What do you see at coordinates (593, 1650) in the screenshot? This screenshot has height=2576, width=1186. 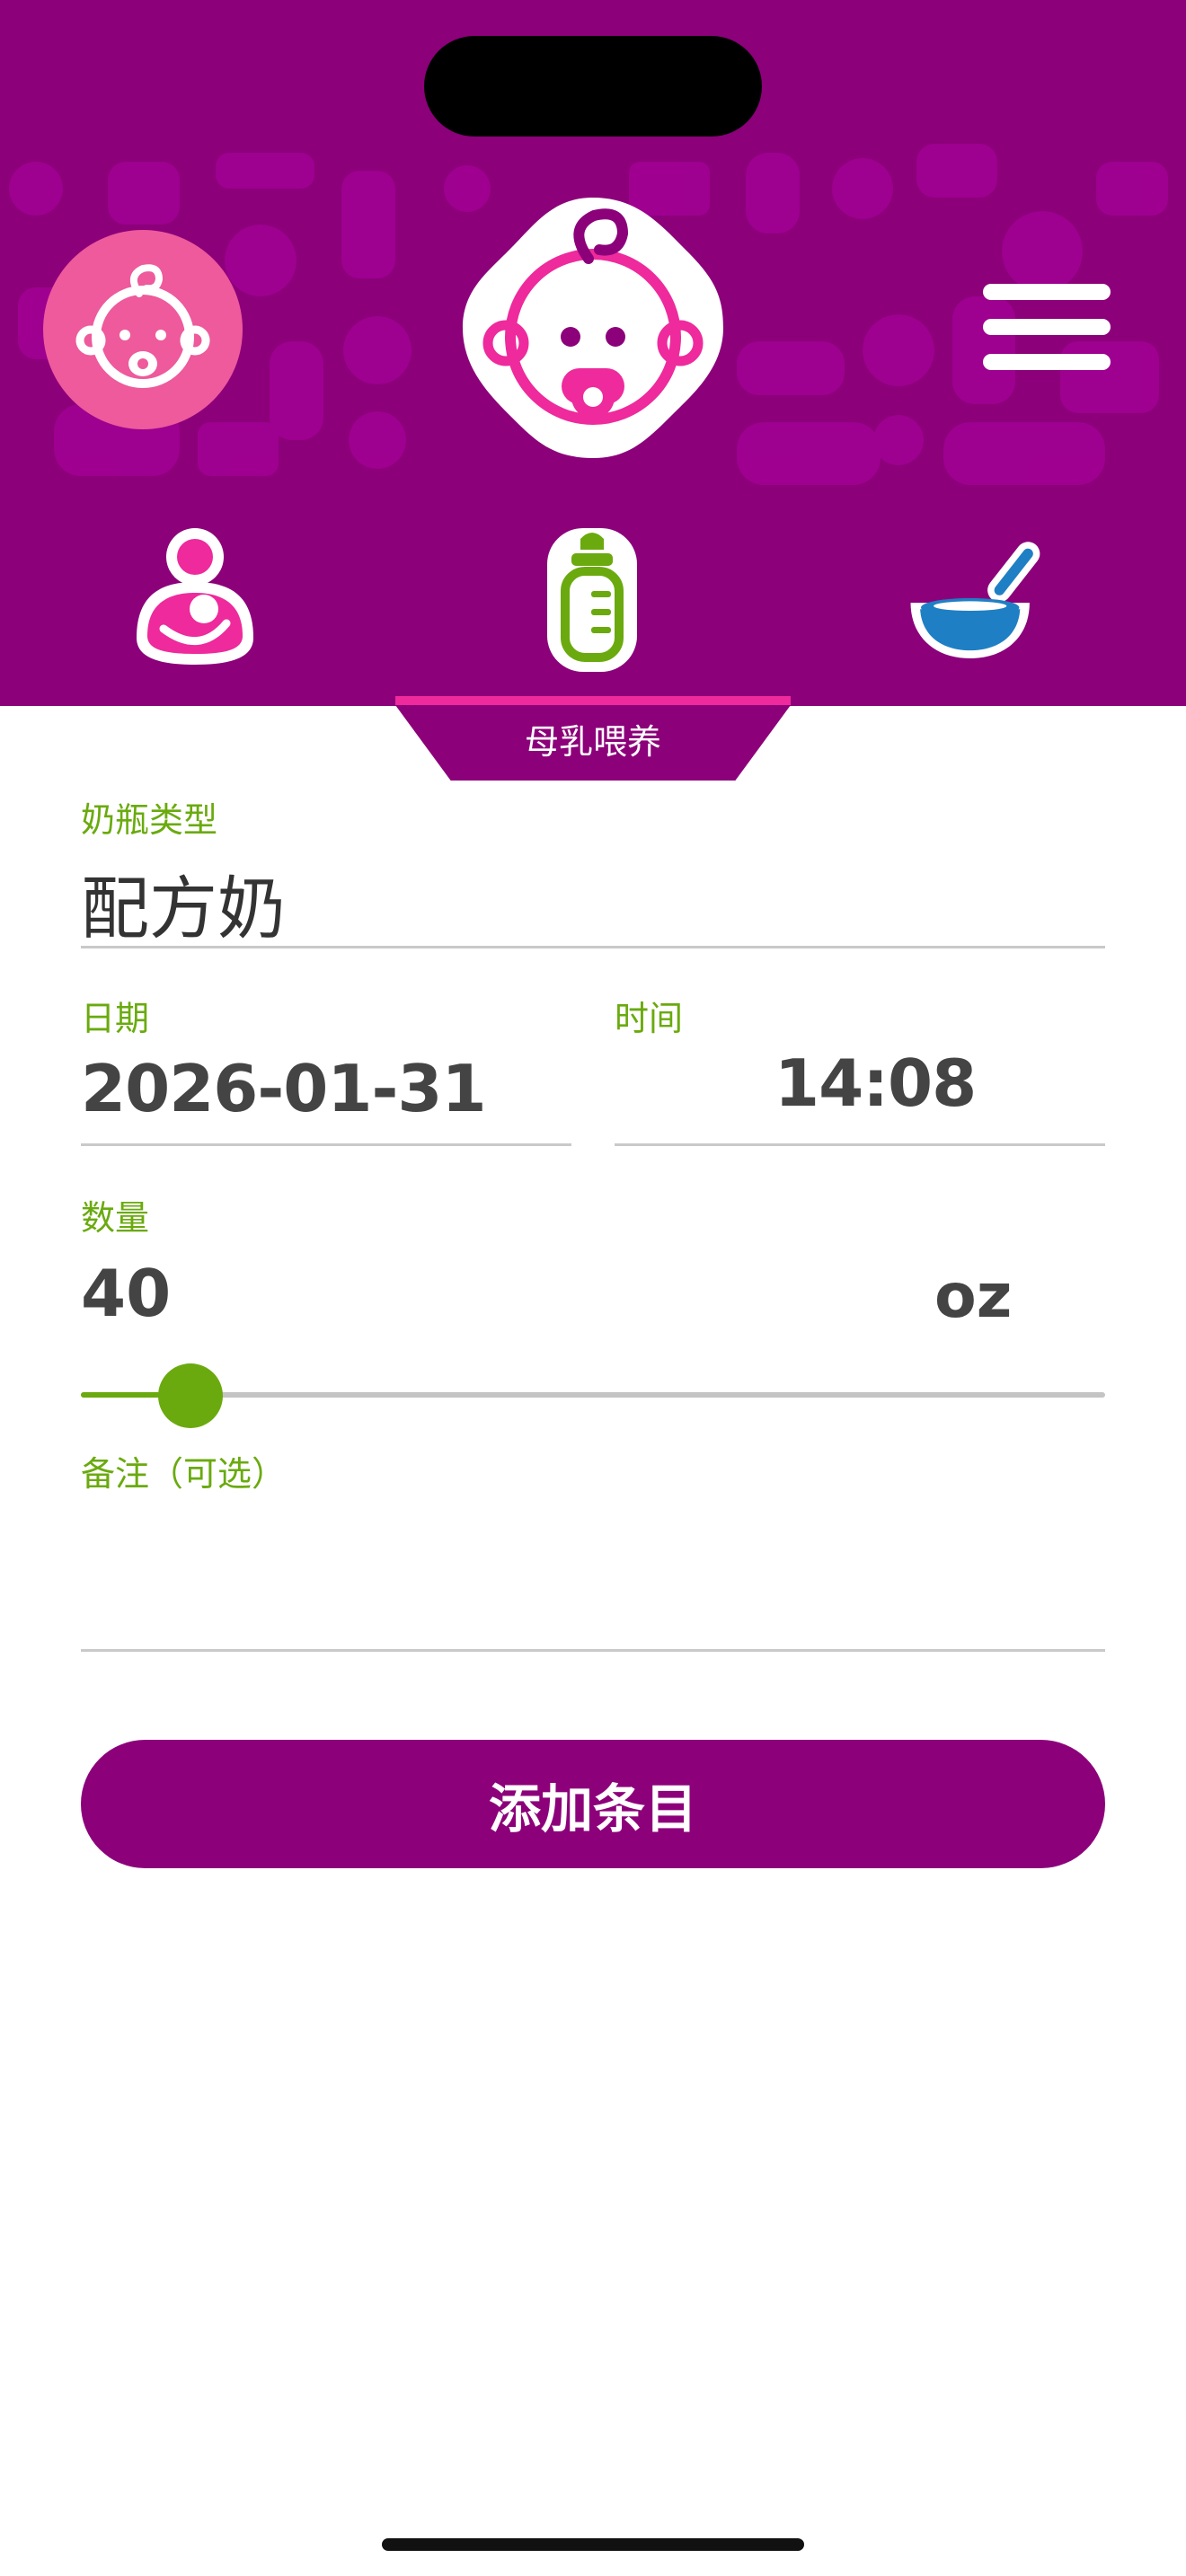 I see `notes-underline` at bounding box center [593, 1650].